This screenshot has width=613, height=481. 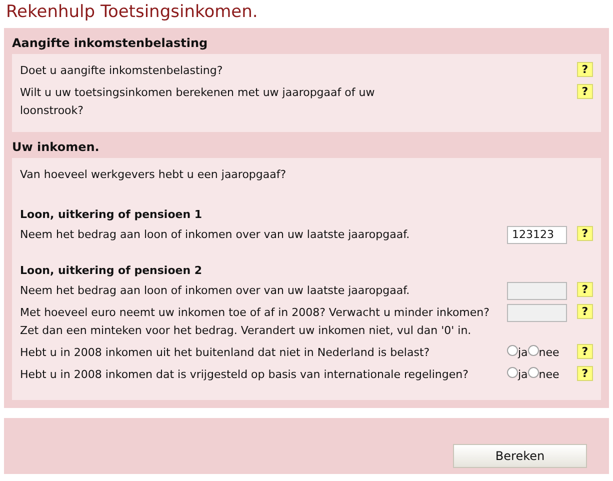 I want to click on section-heading: Aangifte inkomstenbelasting, so click(x=110, y=43).